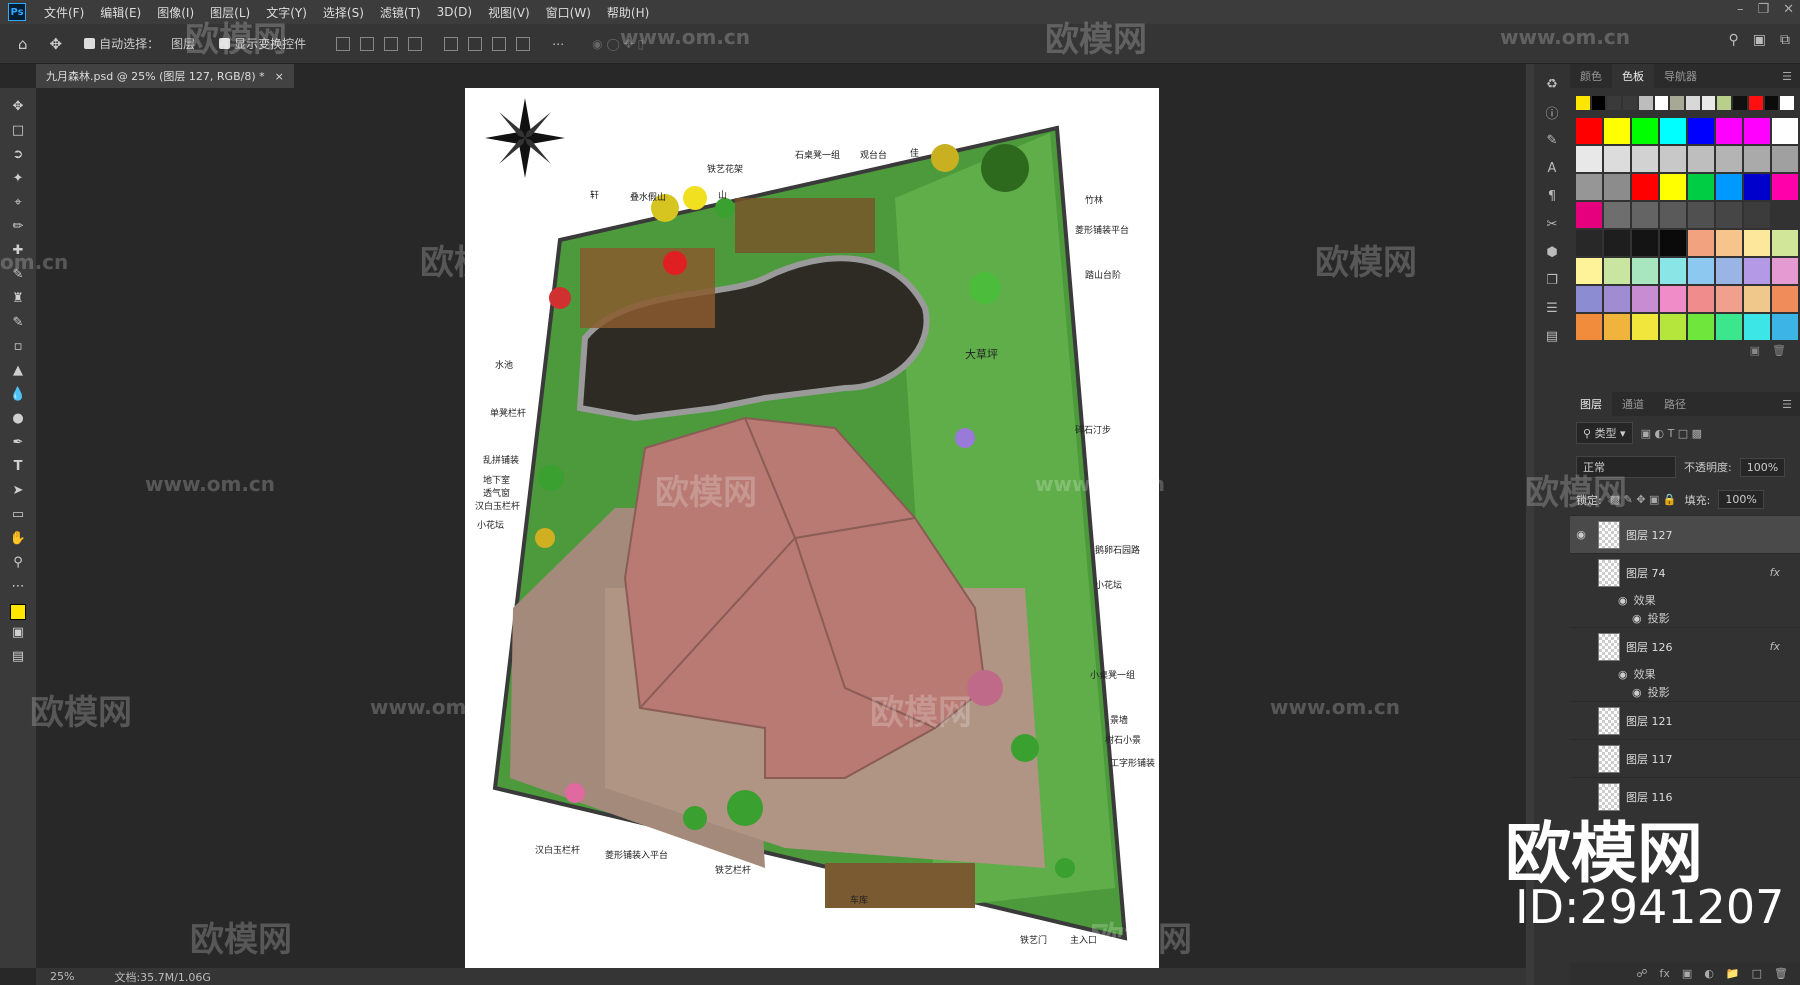  What do you see at coordinates (18, 612) in the screenshot?
I see `foreground-color-swatch` at bounding box center [18, 612].